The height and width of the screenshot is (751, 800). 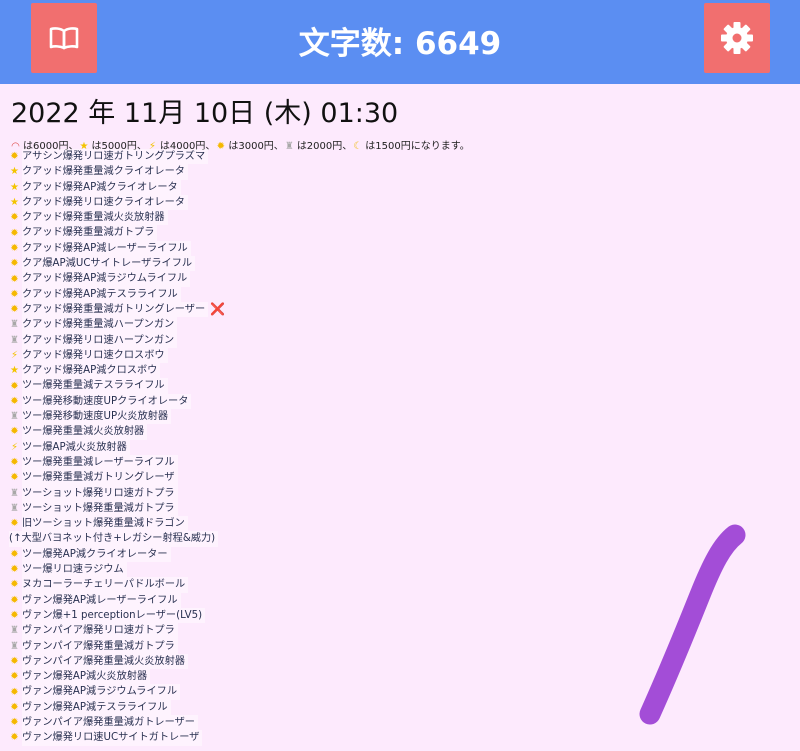 I want to click on list-item: ✹ 旧ツーショット爆発重量減ドラゴン, so click(x=309, y=524).